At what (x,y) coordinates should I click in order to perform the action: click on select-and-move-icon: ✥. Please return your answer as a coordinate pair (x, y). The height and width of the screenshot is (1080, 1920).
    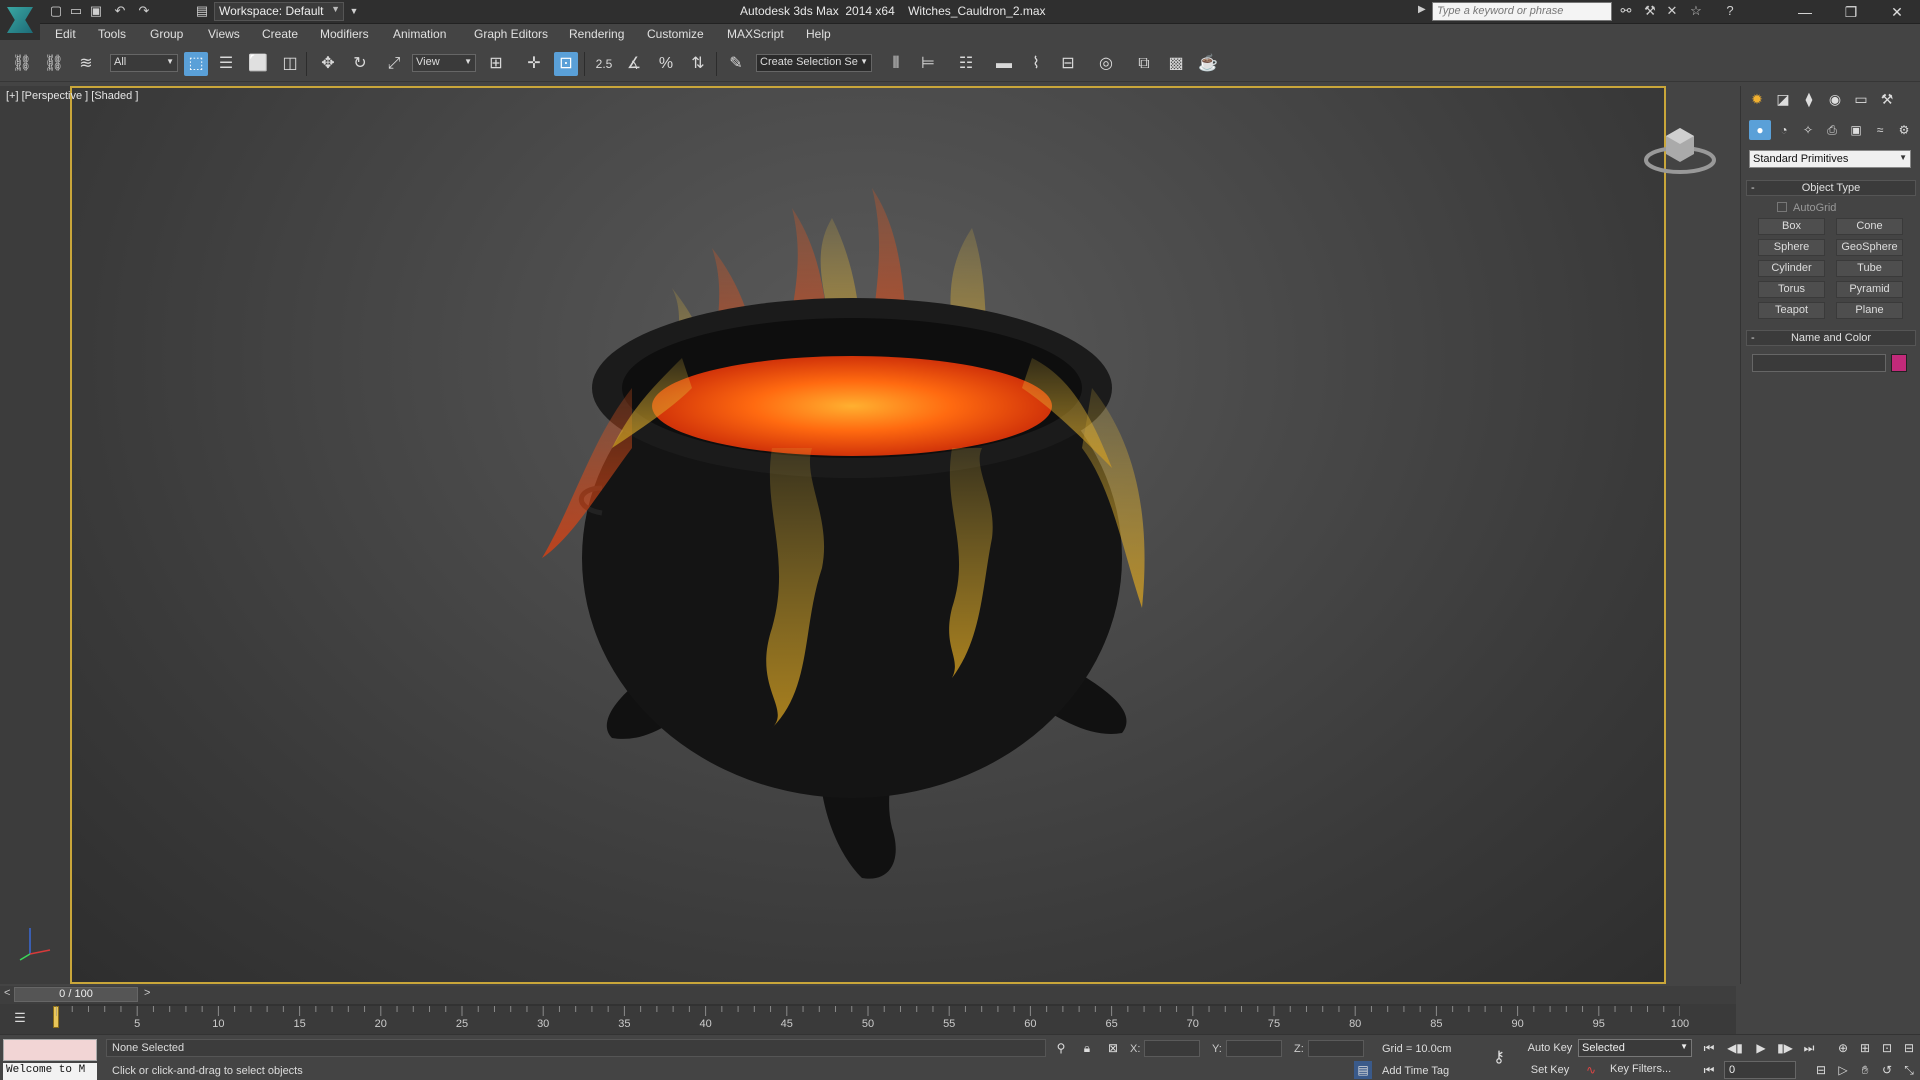
    Looking at the image, I should click on (328, 64).